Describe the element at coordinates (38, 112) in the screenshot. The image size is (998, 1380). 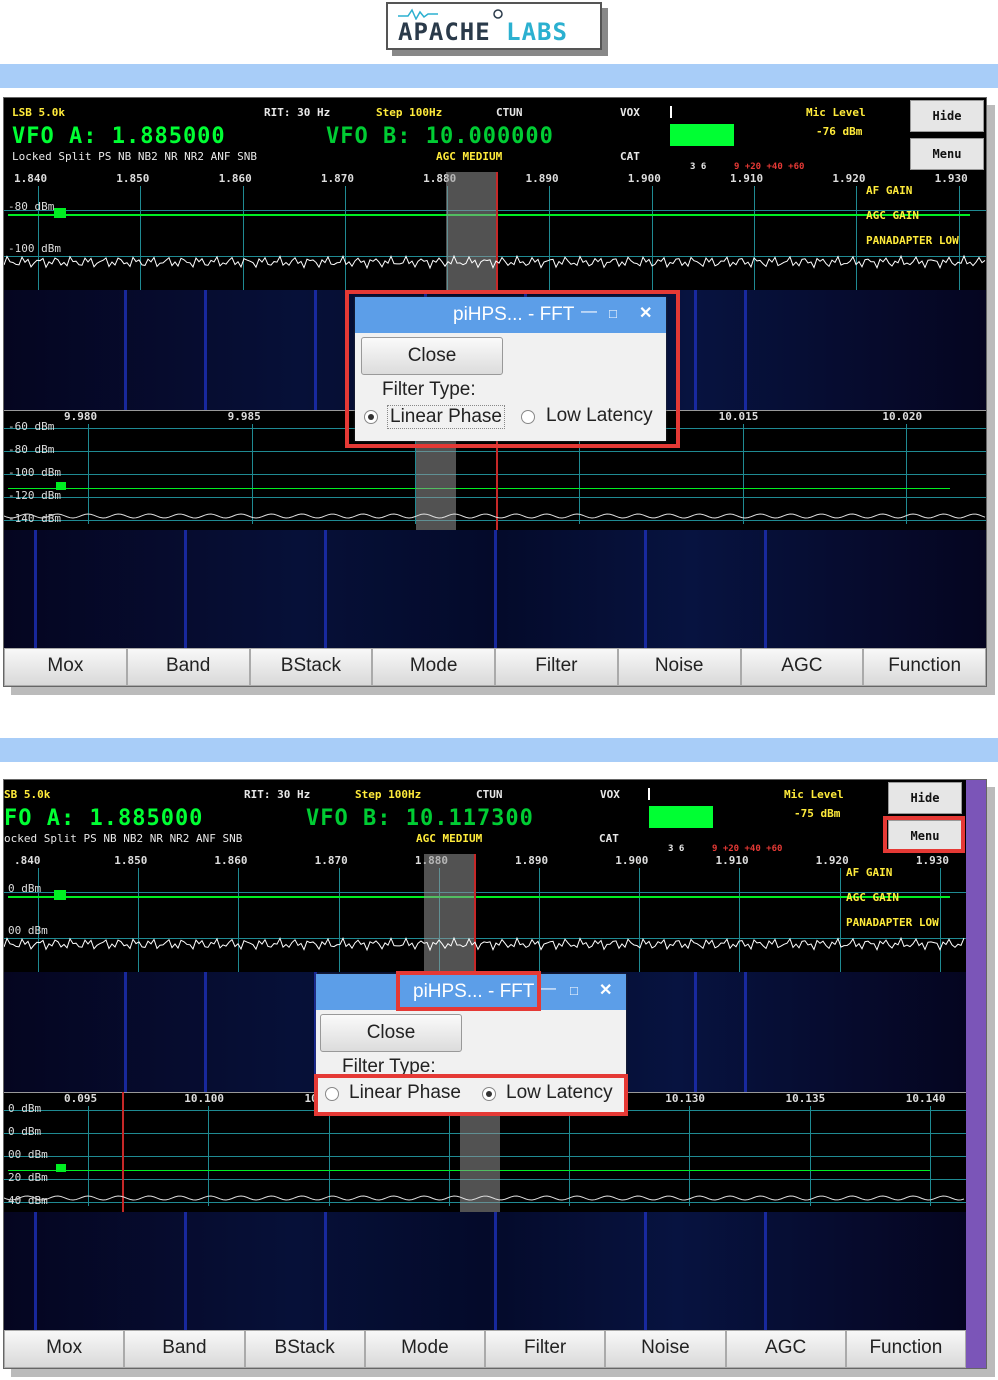
I see `mode-label: LSB 5.0k` at that location.